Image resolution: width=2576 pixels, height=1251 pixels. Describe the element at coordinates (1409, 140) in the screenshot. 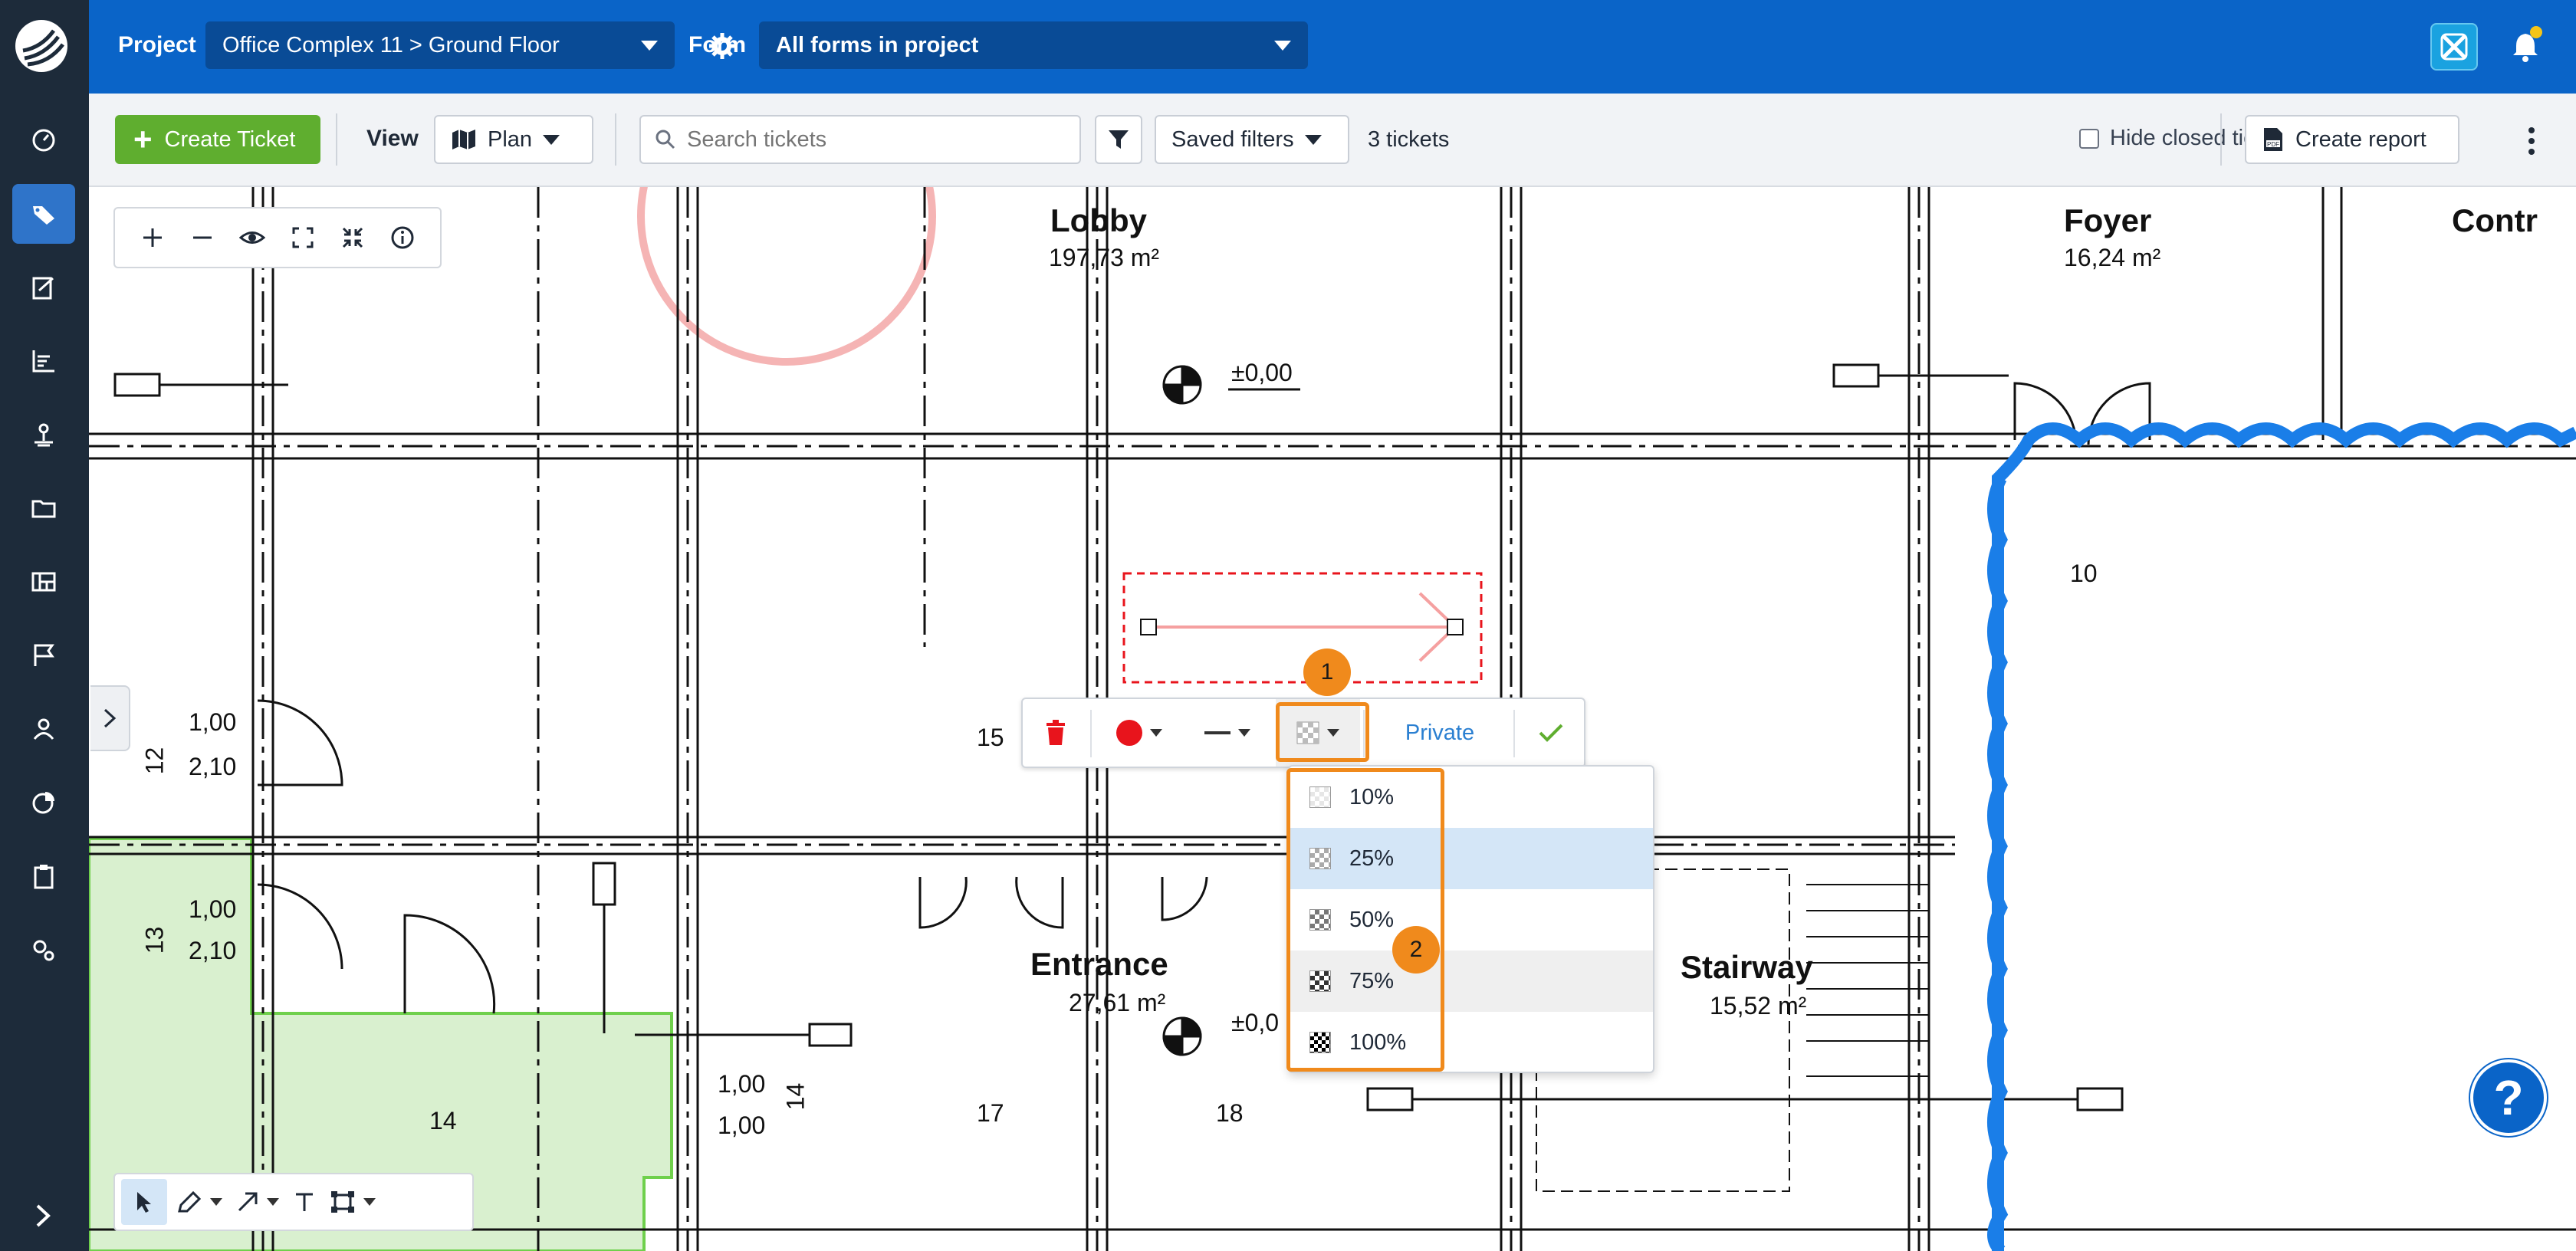

I see `tickets-count: 3 tickets` at that location.